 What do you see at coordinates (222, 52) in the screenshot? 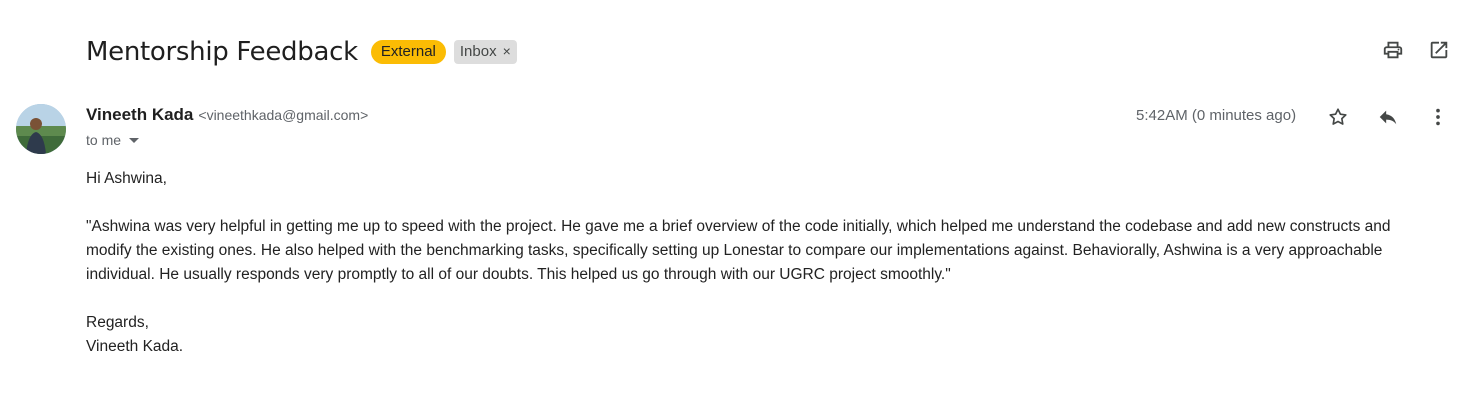
I see `email-subject: Mentorship Feedback` at bounding box center [222, 52].